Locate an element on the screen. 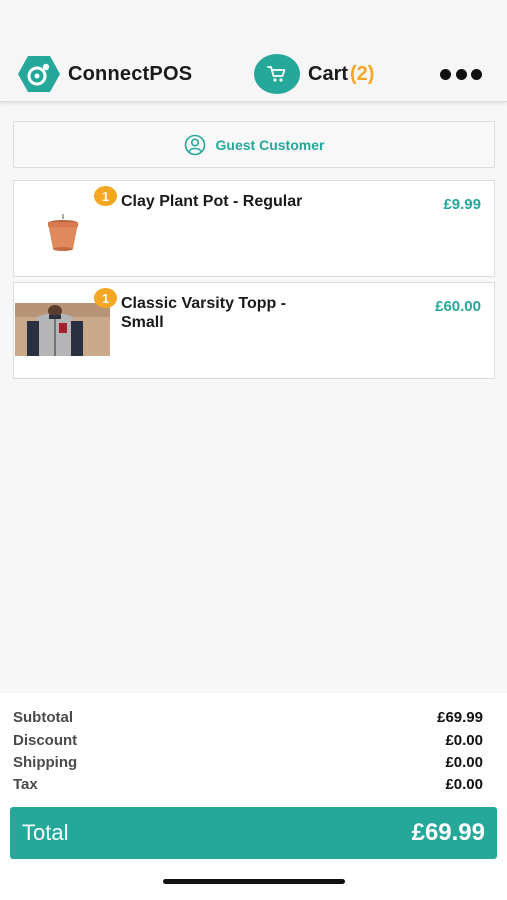  cart-item: 1 Clay Plant Pot - Regular £9.99 is located at coordinates (254, 228).